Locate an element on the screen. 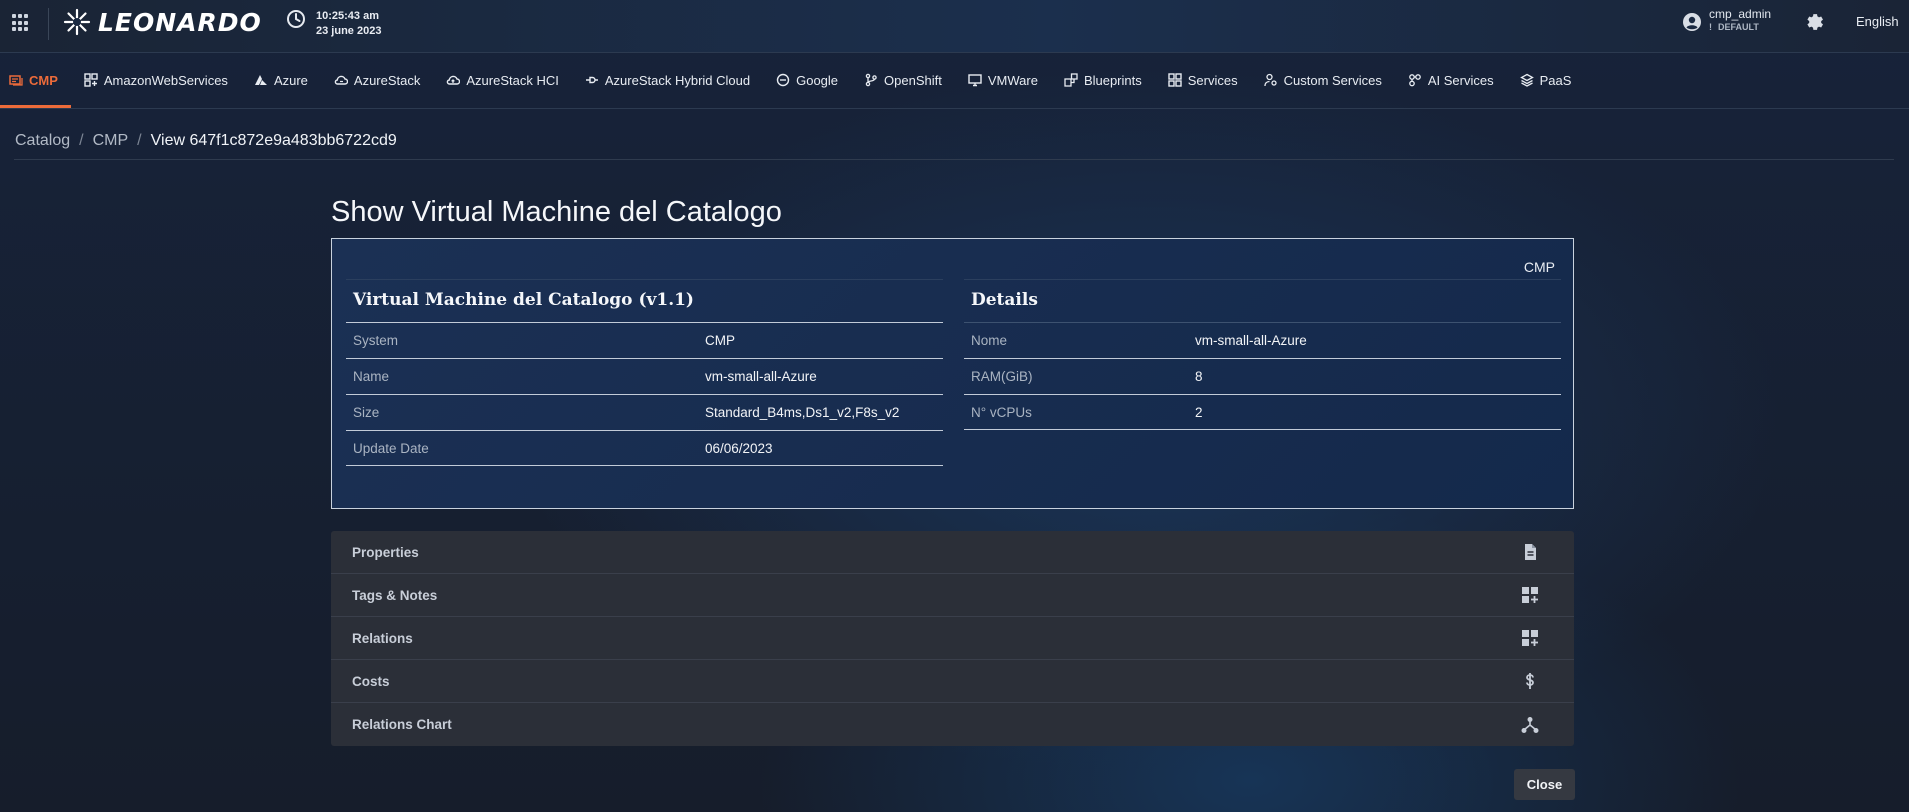  tab-azure: Azure is located at coordinates (281, 80).